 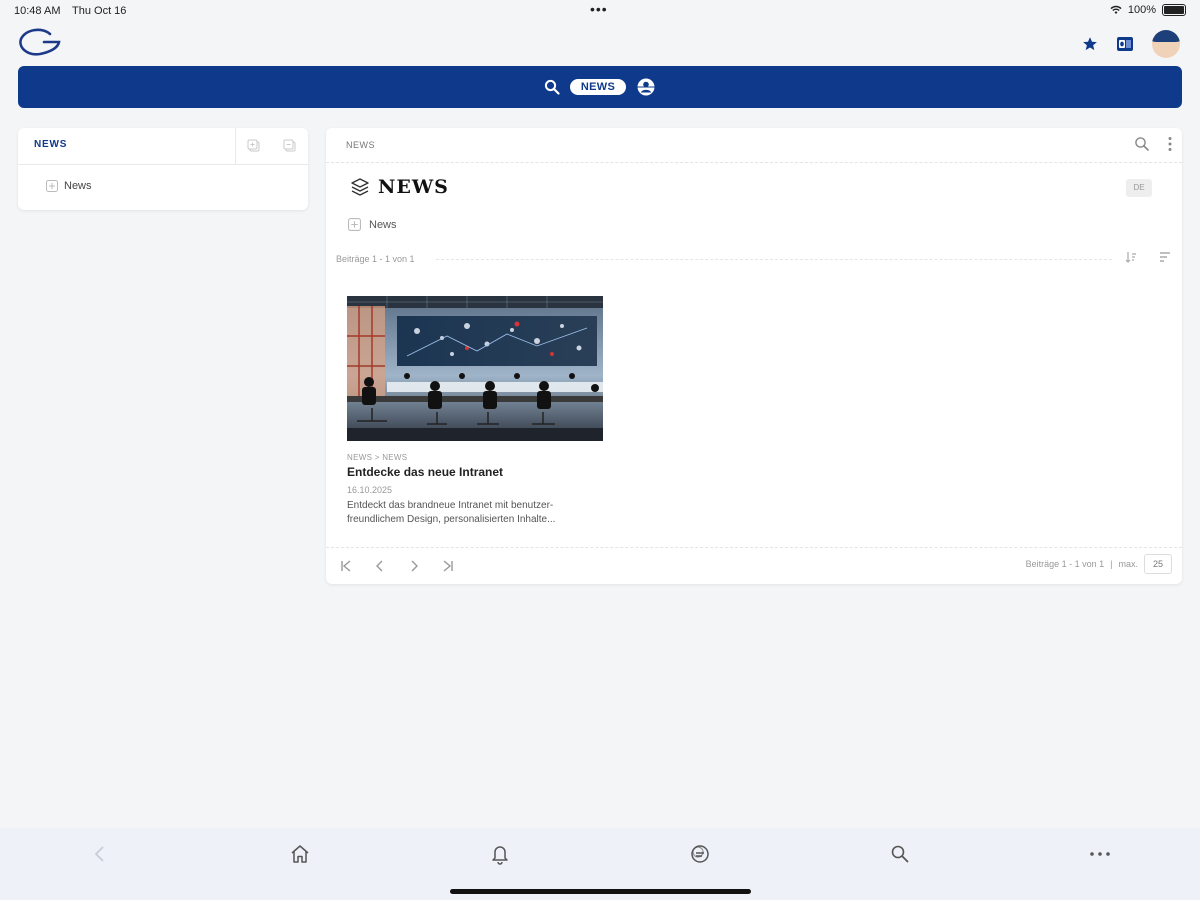 I want to click on more-icon, so click(x=1100, y=854).